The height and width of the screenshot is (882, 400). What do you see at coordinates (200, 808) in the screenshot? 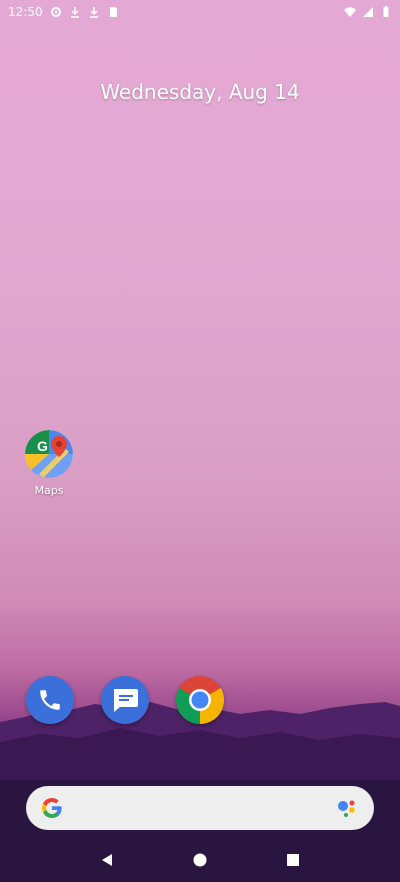
I see `google-search-bar` at bounding box center [200, 808].